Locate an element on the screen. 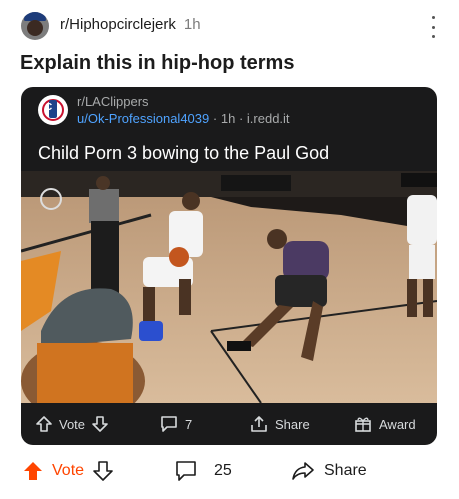 The image size is (459, 499). award-gift-icon is located at coordinates (363, 424).